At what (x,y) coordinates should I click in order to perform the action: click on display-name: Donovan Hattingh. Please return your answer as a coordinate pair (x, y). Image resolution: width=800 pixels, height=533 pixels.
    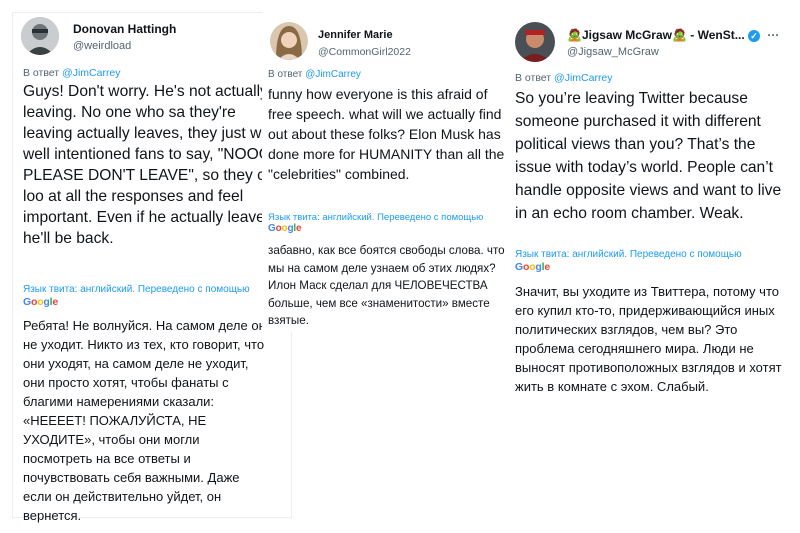
    Looking at the image, I should click on (124, 29).